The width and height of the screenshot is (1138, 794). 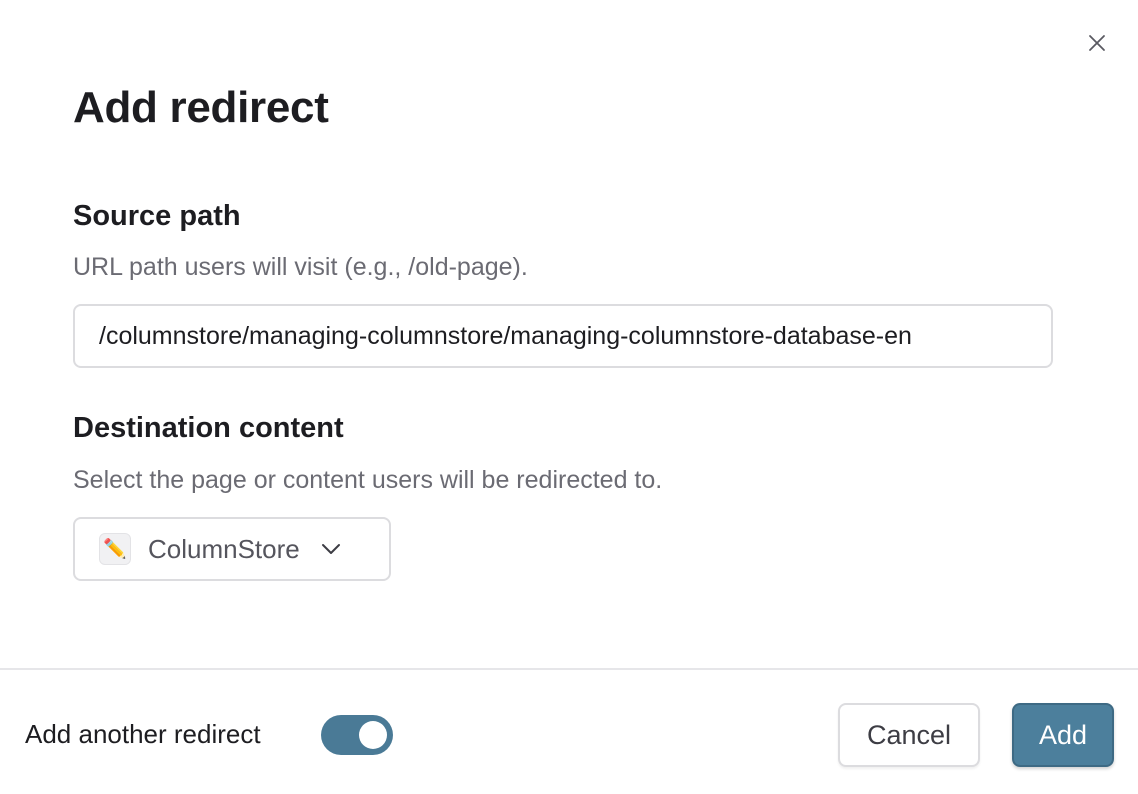 What do you see at coordinates (563, 336) in the screenshot?
I see `source-path-input` at bounding box center [563, 336].